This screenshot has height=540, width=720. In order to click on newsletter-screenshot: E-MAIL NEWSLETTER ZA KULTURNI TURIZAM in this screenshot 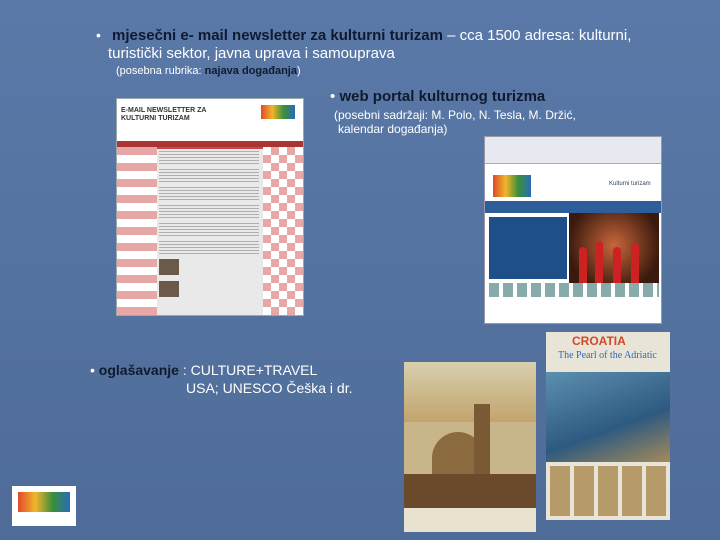, I will do `click(210, 207)`.